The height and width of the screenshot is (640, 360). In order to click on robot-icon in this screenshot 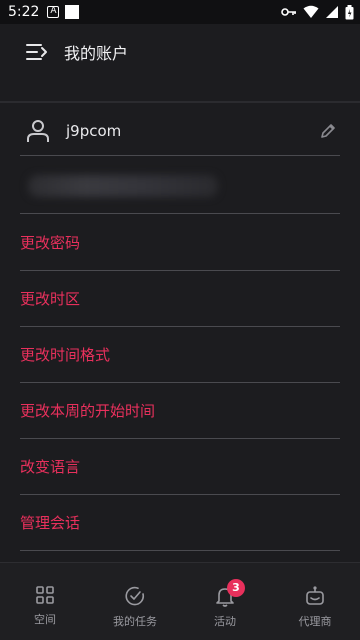, I will do `click(315, 595)`.